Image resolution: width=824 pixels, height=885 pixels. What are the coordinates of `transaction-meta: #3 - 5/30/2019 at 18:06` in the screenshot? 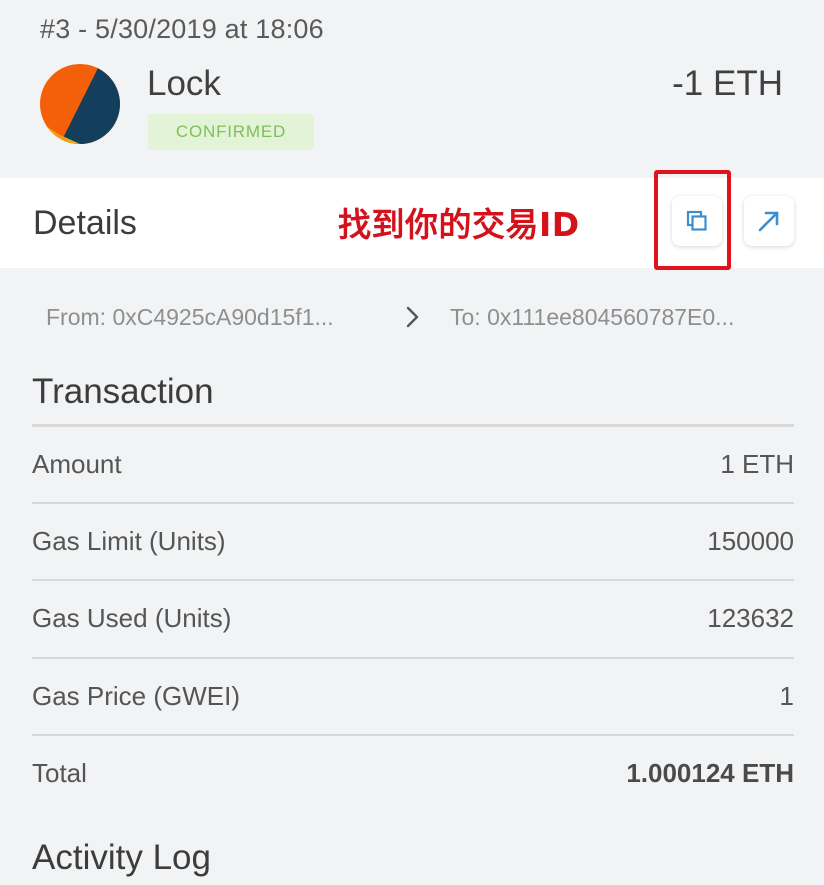 It's located at (182, 29).